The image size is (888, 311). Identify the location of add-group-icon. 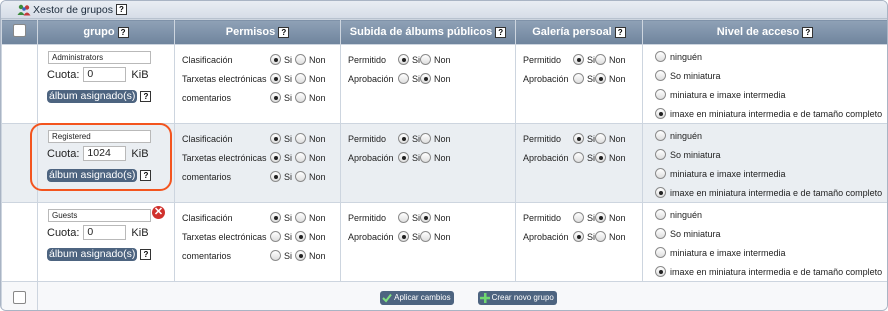
(484, 298).